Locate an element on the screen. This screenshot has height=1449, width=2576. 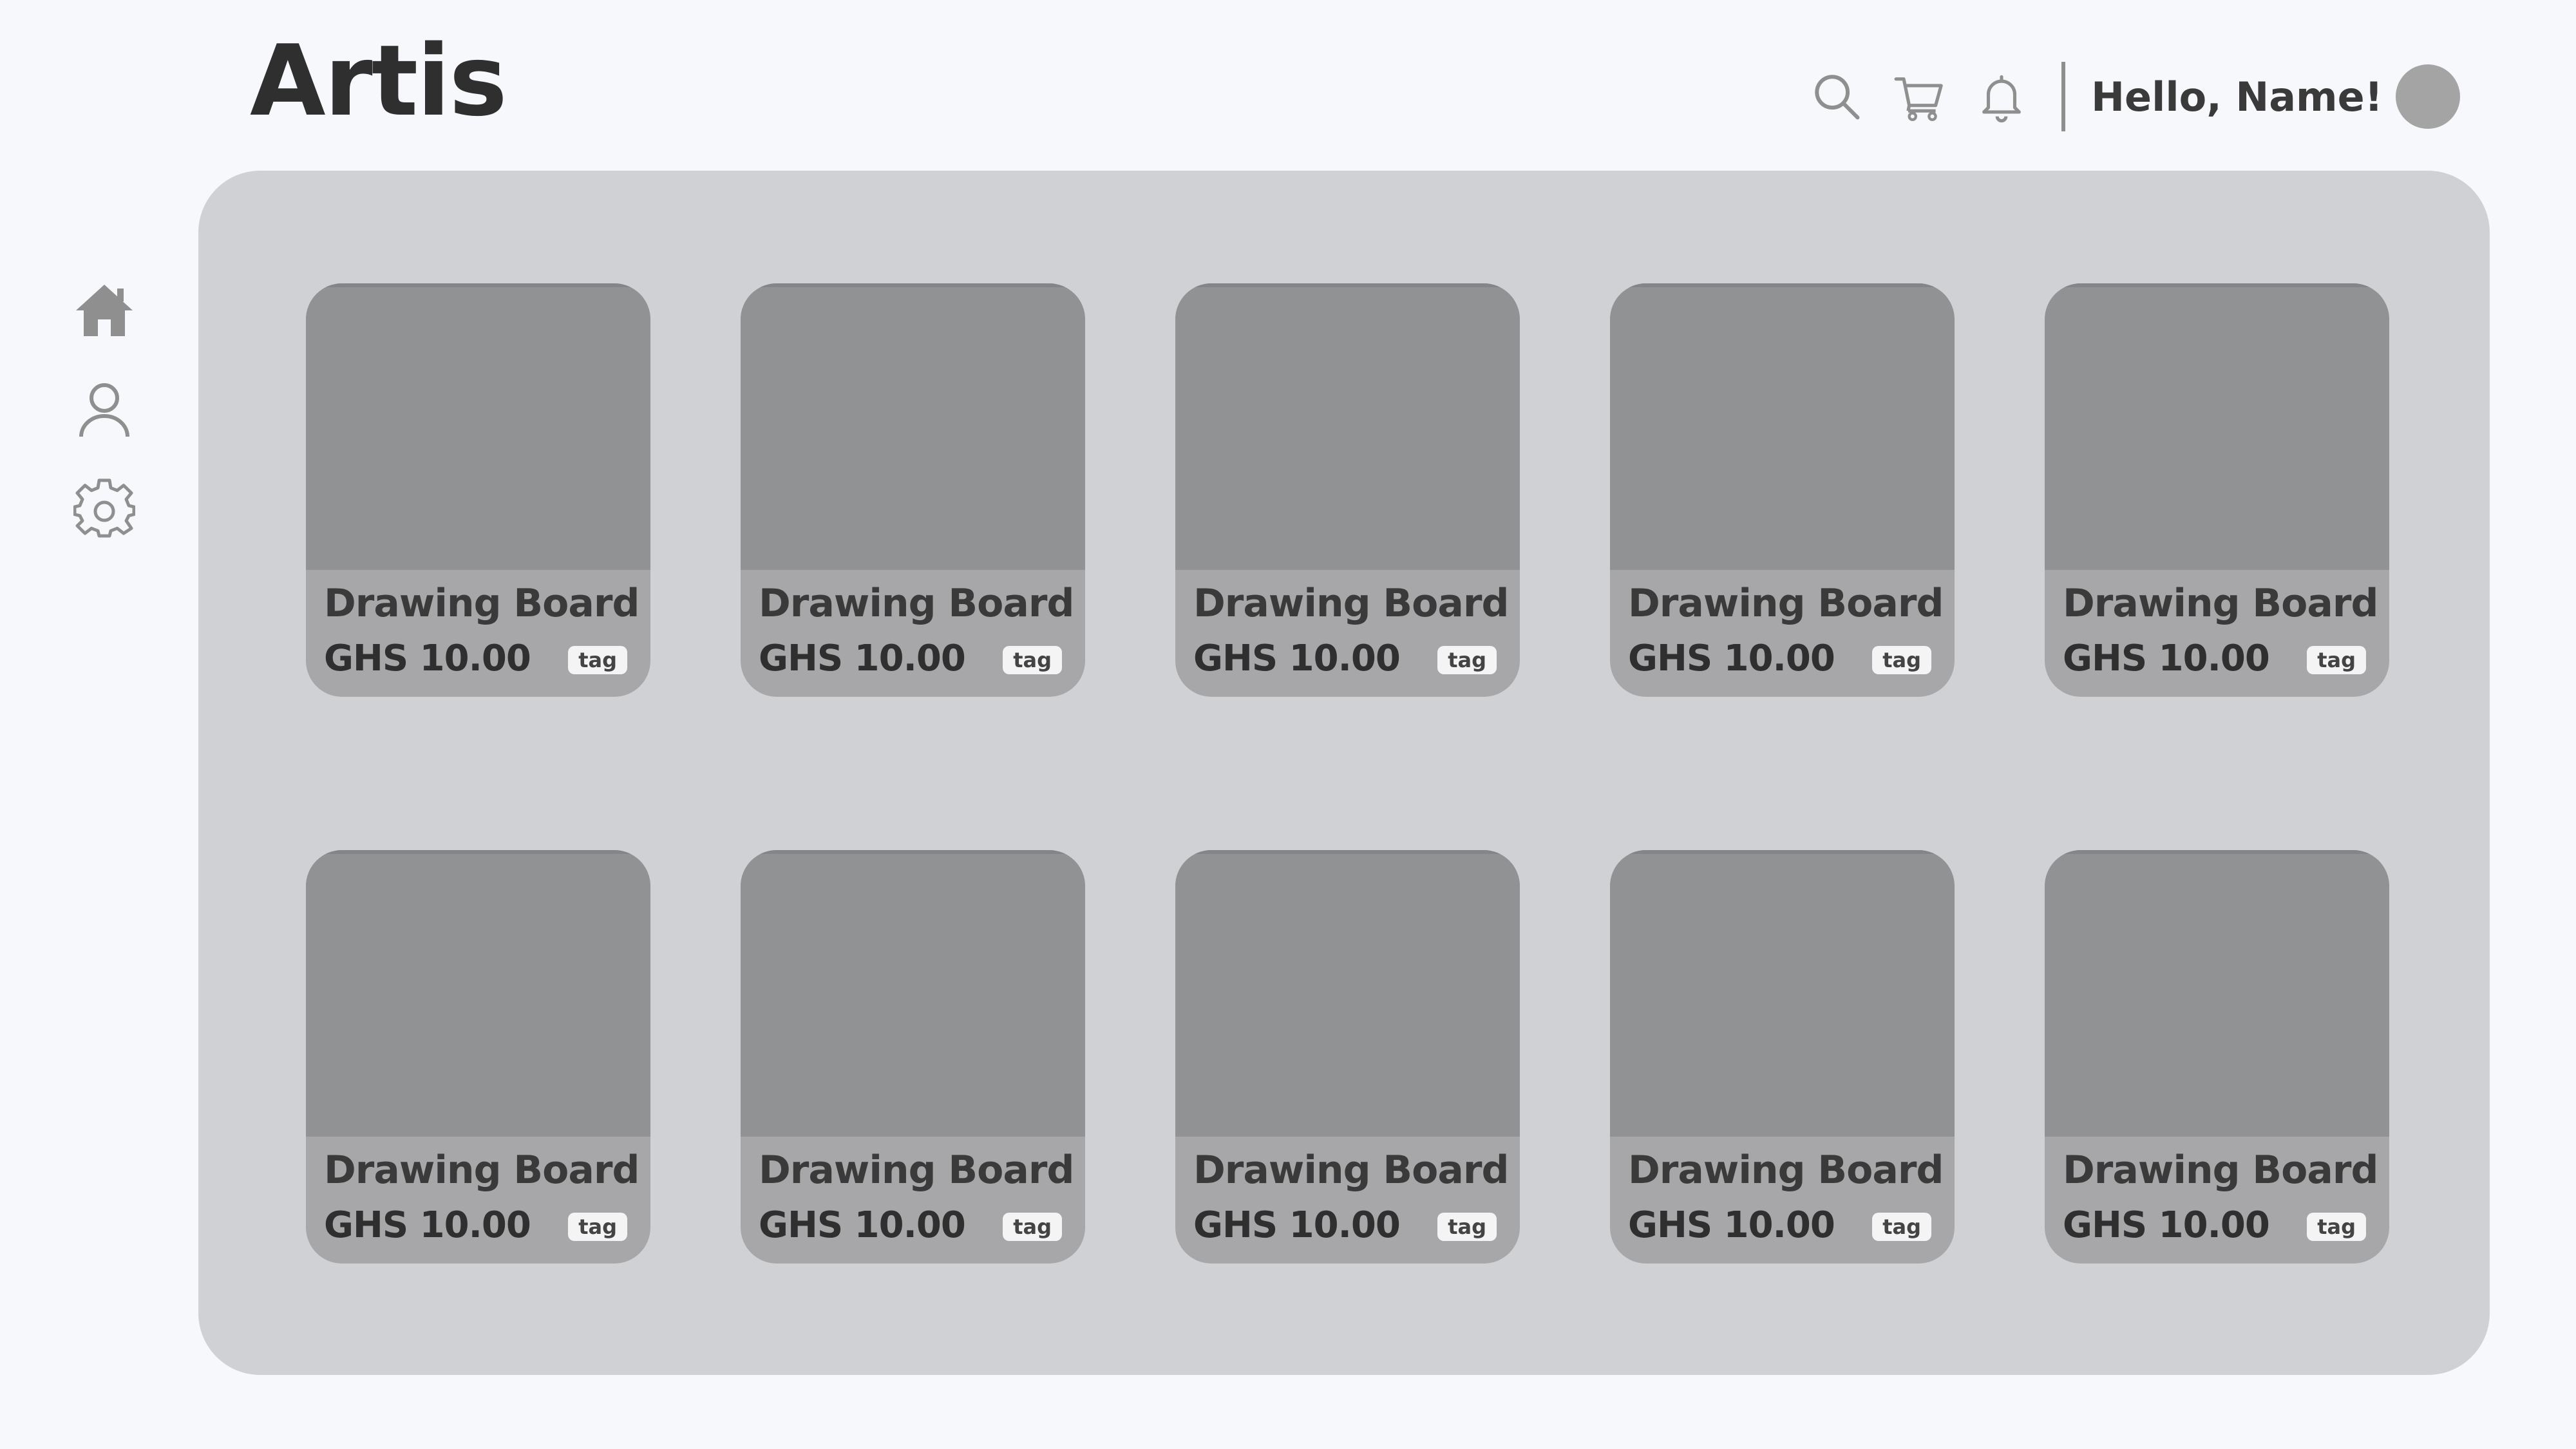
app-logo: Artis is located at coordinates (379, 81).